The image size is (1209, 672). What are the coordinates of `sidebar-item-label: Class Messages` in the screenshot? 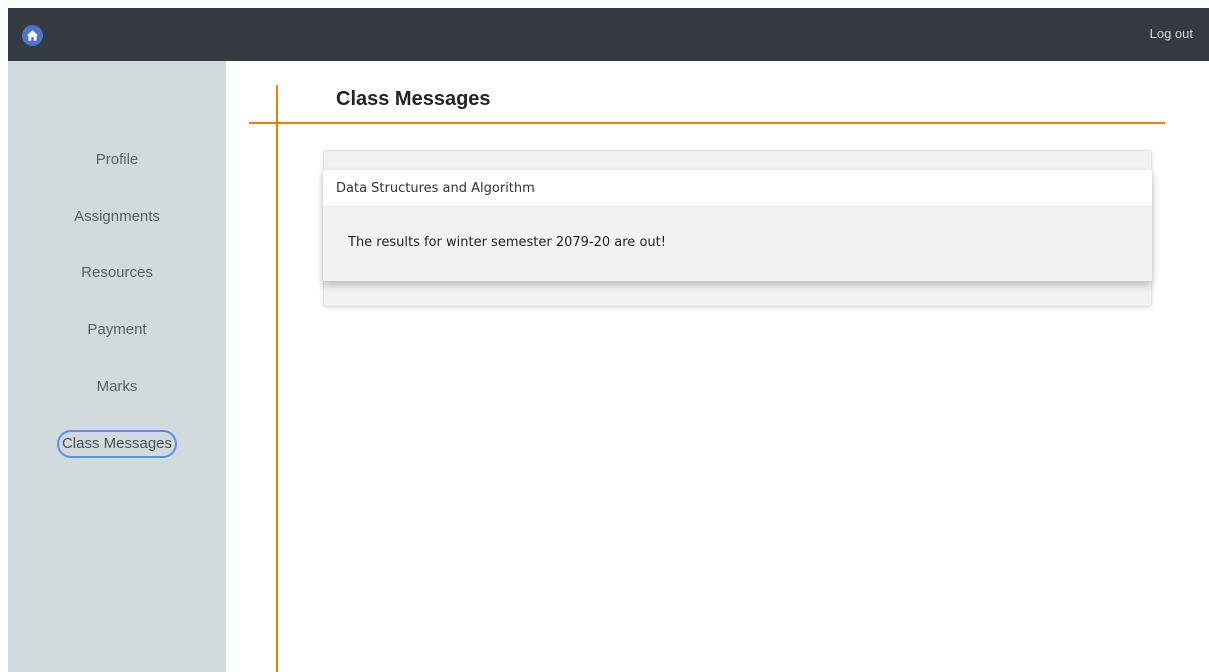 It's located at (117, 444).